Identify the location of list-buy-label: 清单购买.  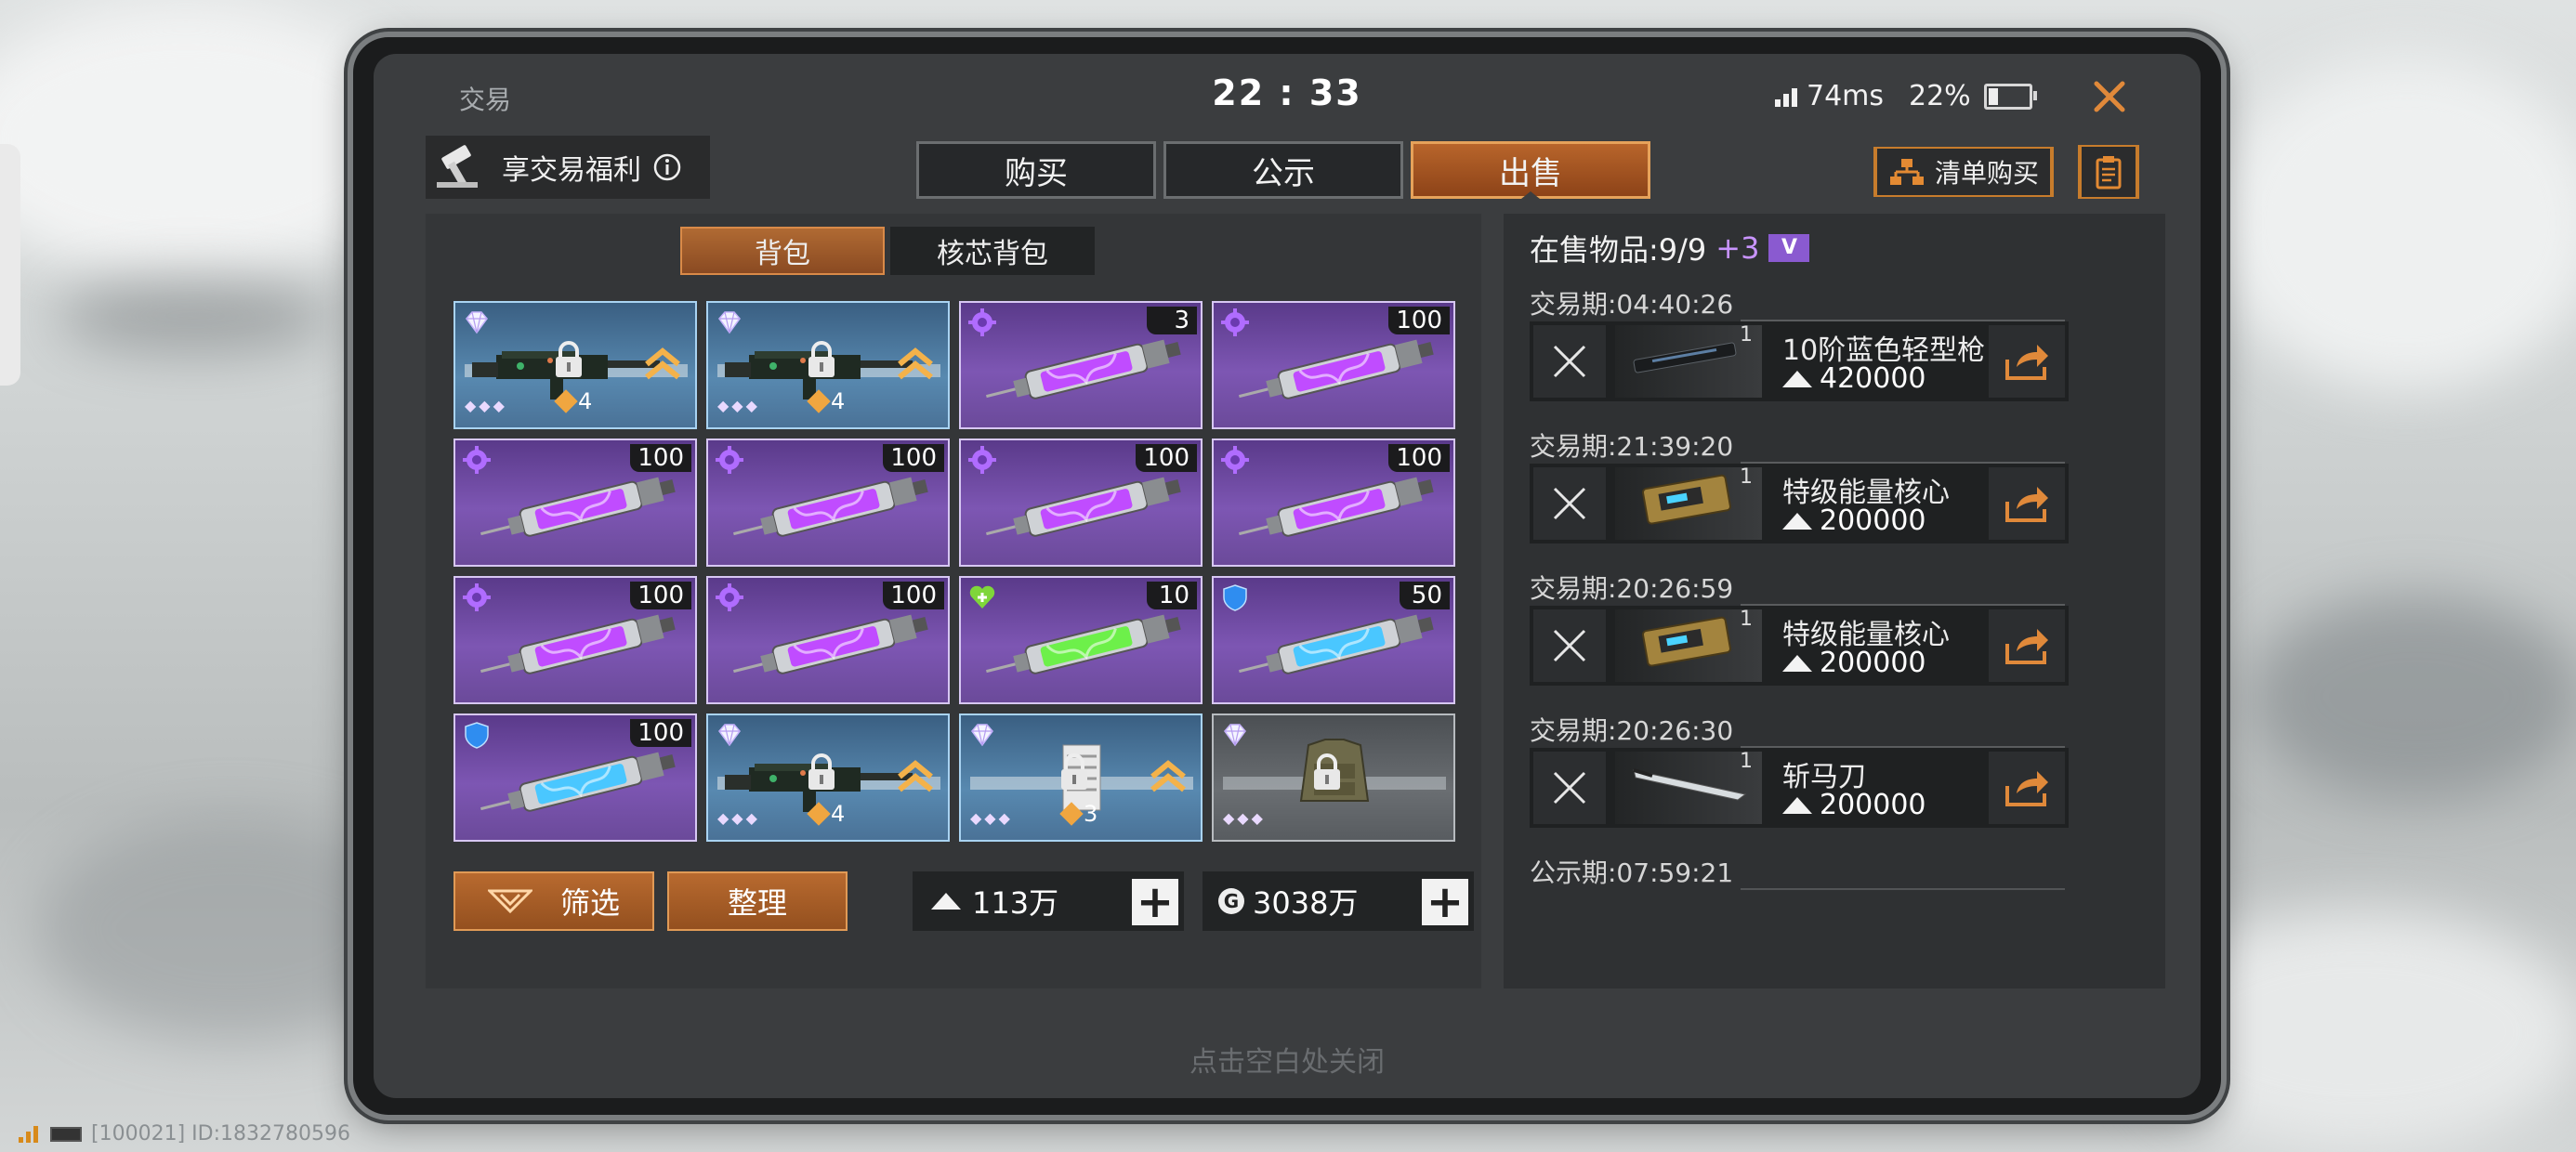
(1987, 173).